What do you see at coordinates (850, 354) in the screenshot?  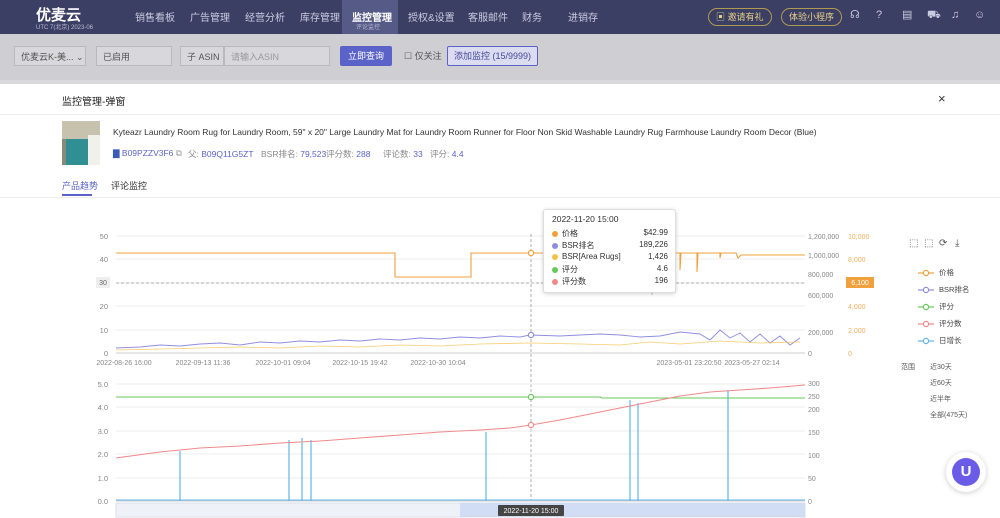 I see `top-y-right2-tick: 0` at bounding box center [850, 354].